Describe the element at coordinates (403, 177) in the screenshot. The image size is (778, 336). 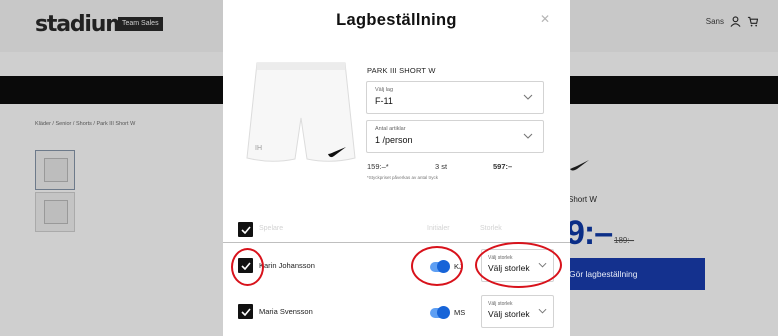
I see `price-footnote: *Styckpriset påverkas av antal tryck` at that location.